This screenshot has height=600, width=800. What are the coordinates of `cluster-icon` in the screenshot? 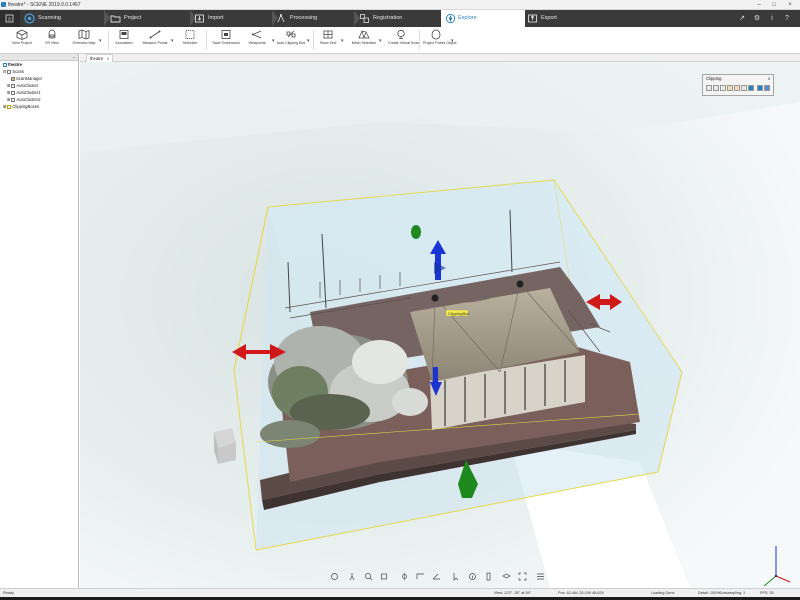 It's located at (13, 85).